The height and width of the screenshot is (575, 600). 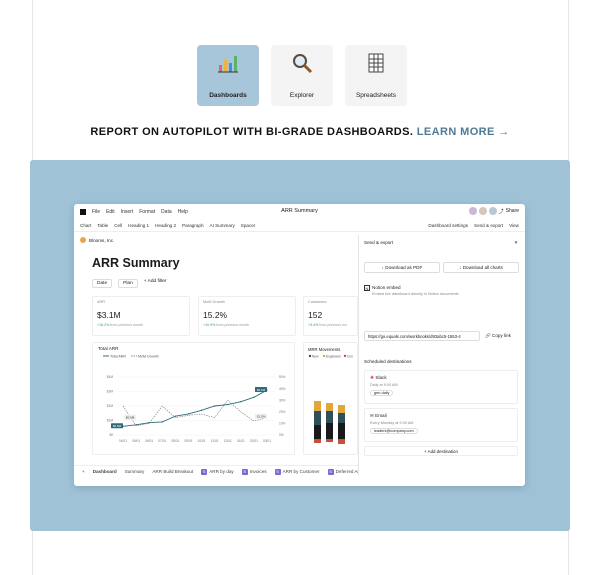 What do you see at coordinates (516, 243) in the screenshot?
I see `close-icon: ✕` at bounding box center [516, 243].